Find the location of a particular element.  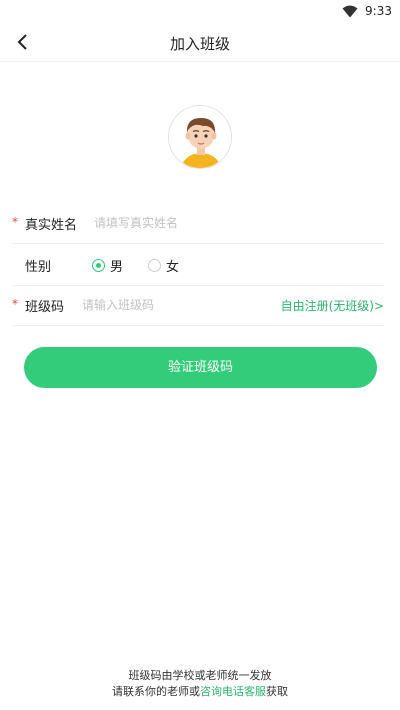

customer-service-link: 咨询电话客服 is located at coordinates (233, 691).